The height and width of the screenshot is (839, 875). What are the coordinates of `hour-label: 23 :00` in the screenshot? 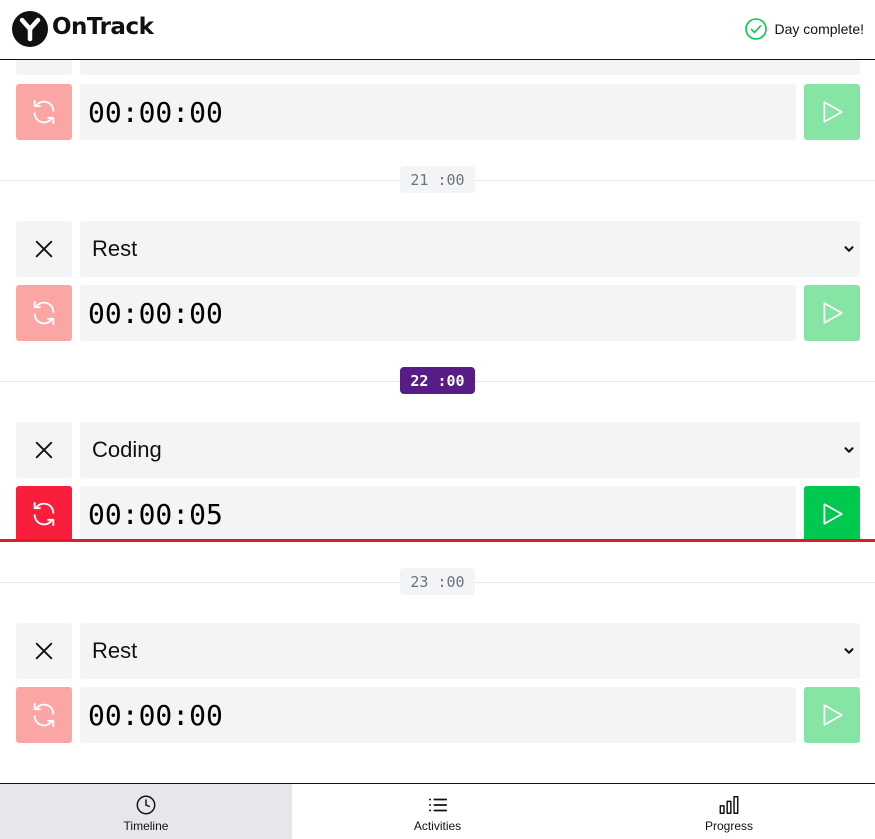 It's located at (437, 581).